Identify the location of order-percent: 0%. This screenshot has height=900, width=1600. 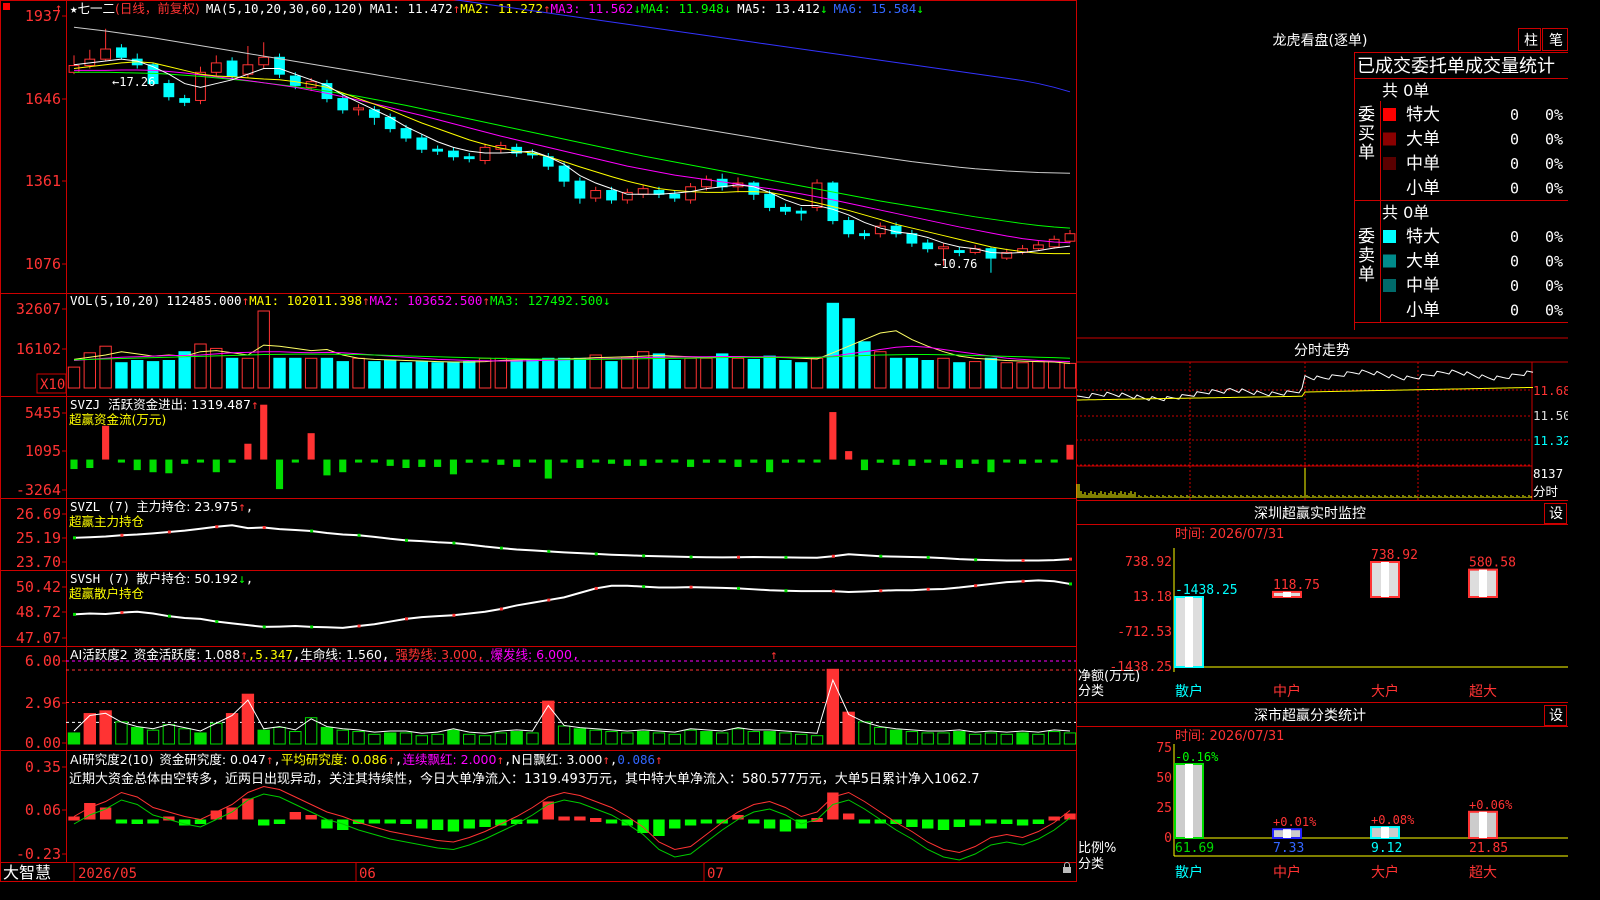
(1554, 164).